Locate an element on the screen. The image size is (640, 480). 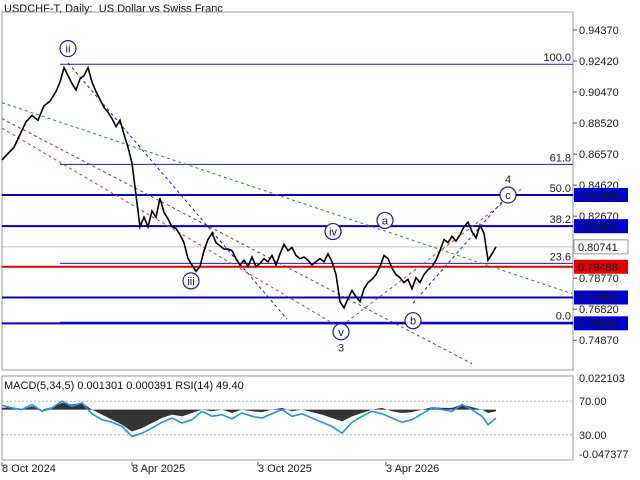
level-price-label: 0.77557 is located at coordinates (598, 298).